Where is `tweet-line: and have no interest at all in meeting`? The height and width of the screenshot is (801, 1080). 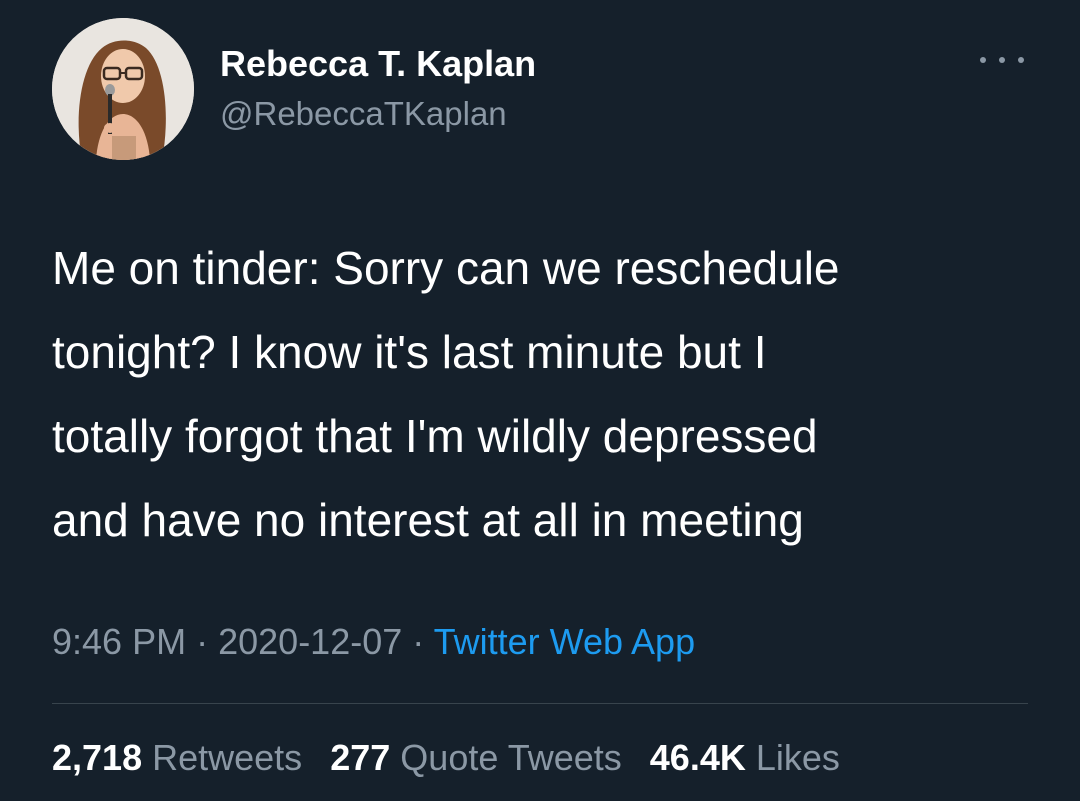 tweet-line: and have no interest at all in meeting is located at coordinates (428, 520).